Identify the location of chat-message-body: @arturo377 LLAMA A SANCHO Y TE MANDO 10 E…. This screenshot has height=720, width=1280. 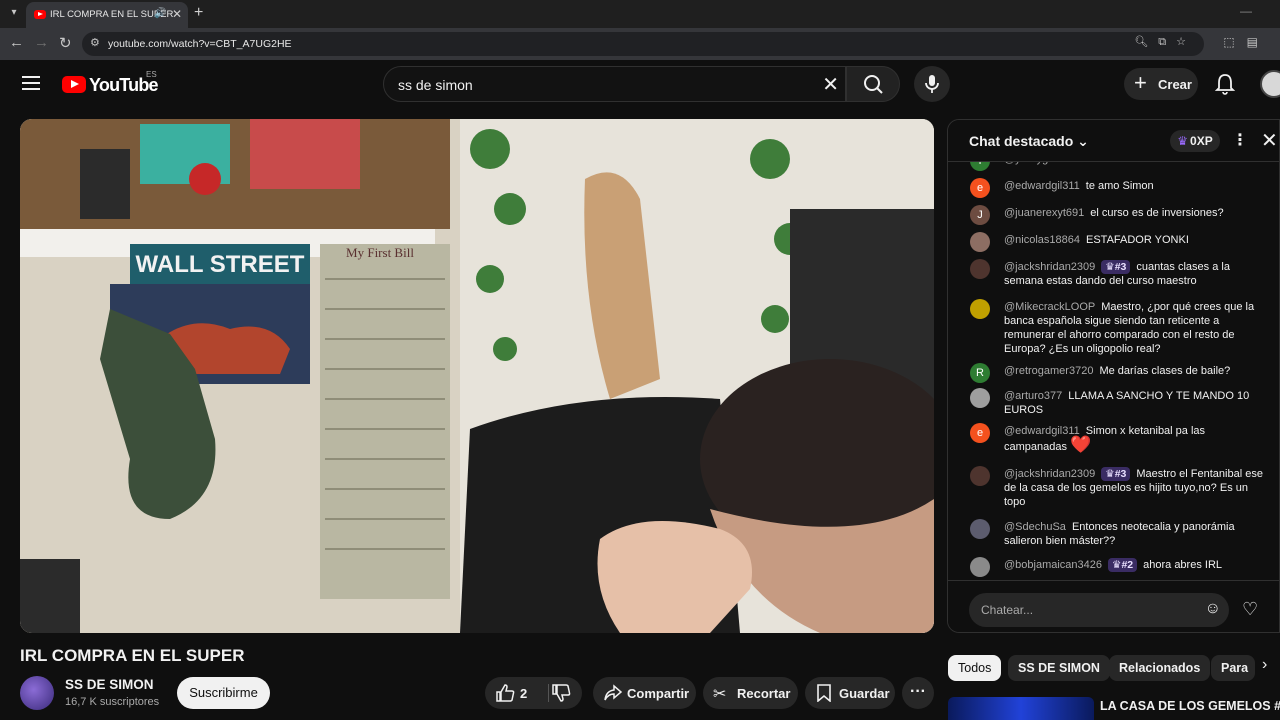
(1135, 403).